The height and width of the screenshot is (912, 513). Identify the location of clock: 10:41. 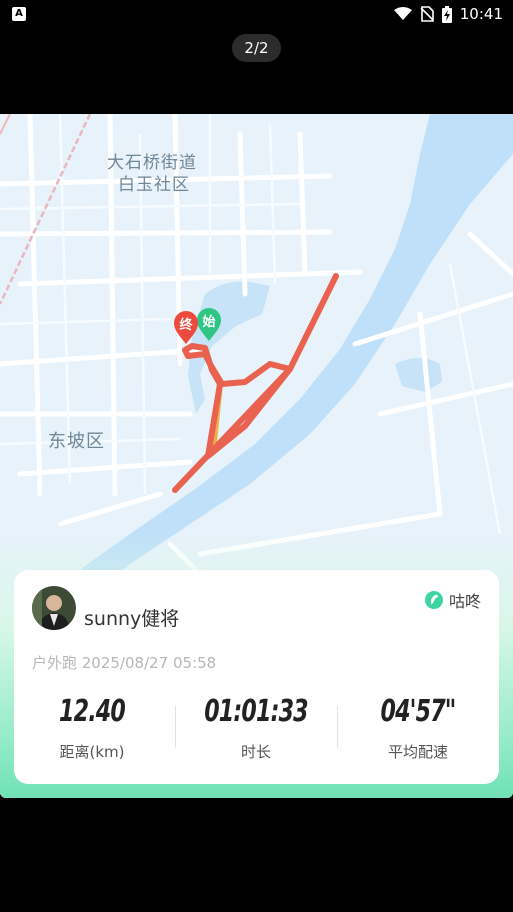
(481, 14).